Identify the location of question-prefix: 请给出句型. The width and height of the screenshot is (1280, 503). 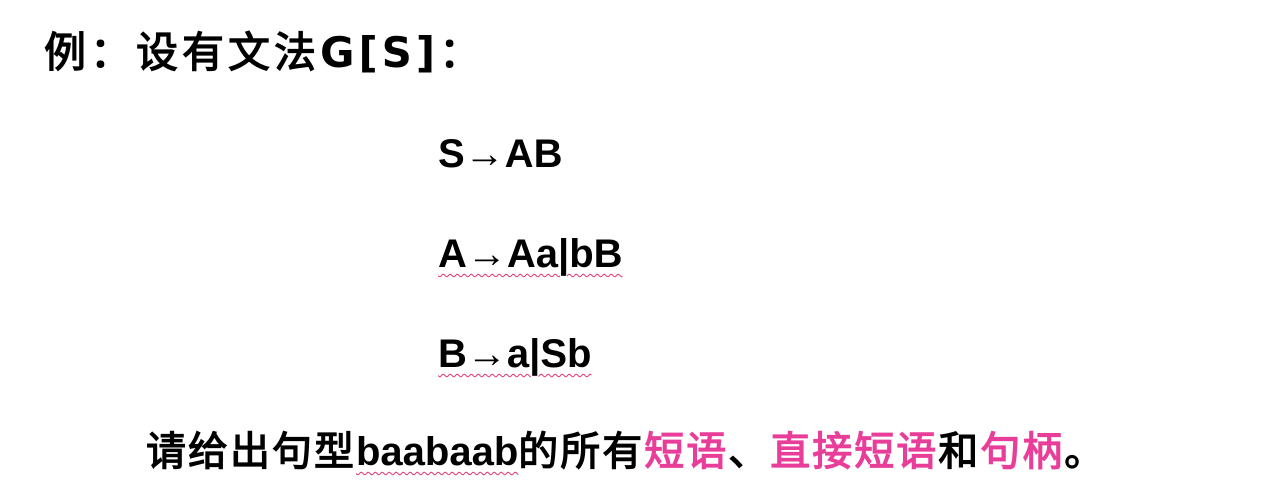
(251, 452).